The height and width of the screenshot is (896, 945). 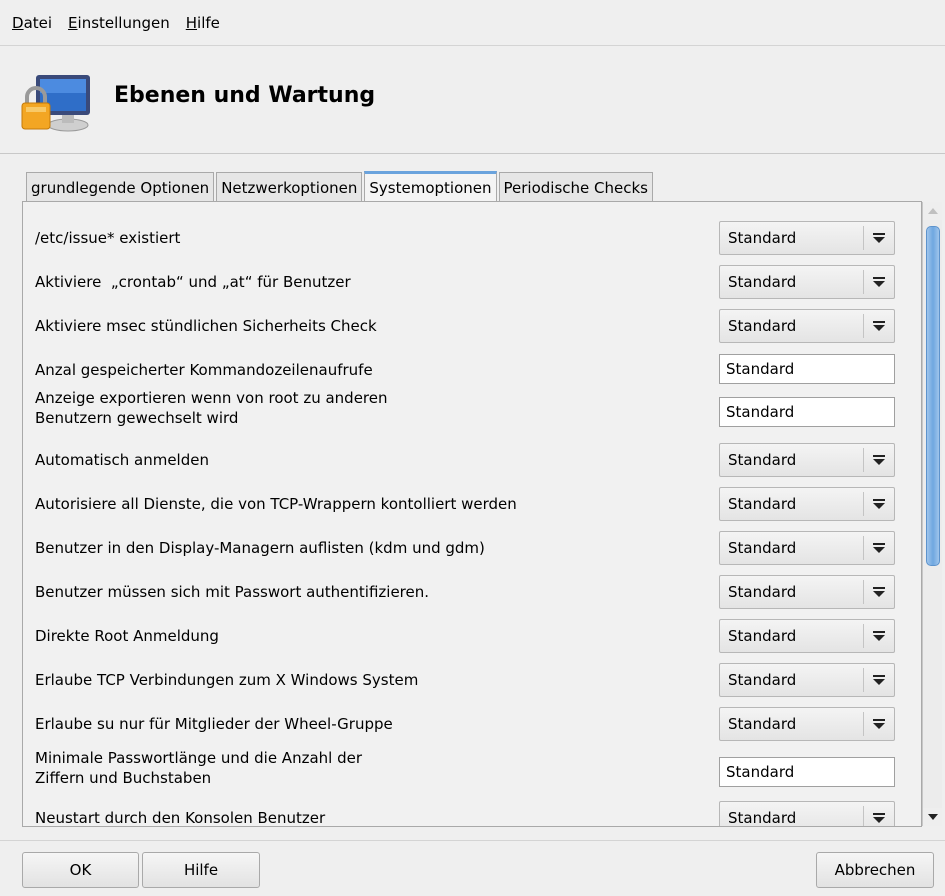 What do you see at coordinates (430, 186) in the screenshot?
I see `tab-2: Systemoptionen` at bounding box center [430, 186].